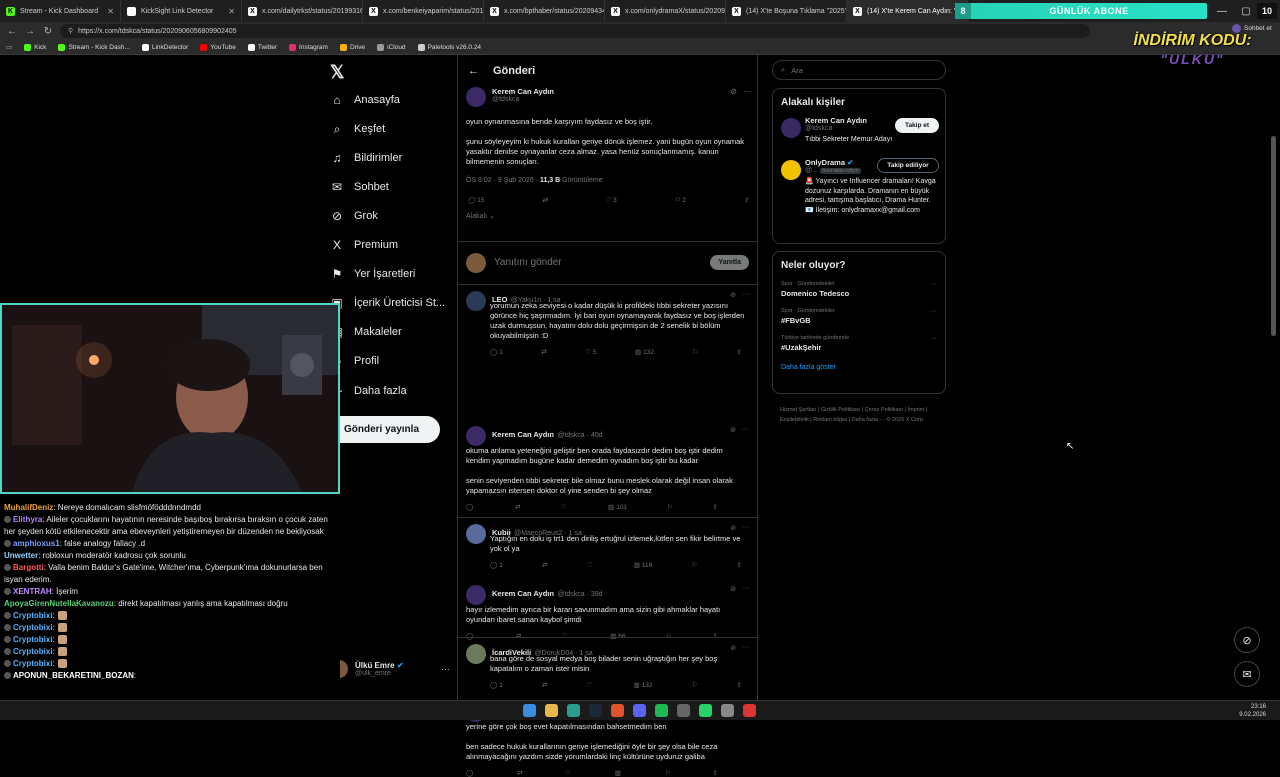  I want to click on steam-icon, so click(595, 710).